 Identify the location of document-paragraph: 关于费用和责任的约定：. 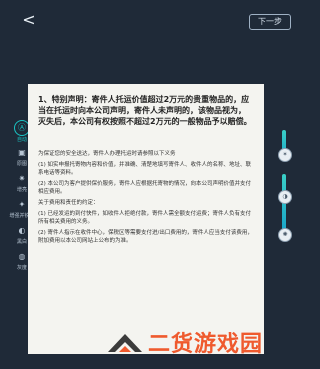
(68, 203).